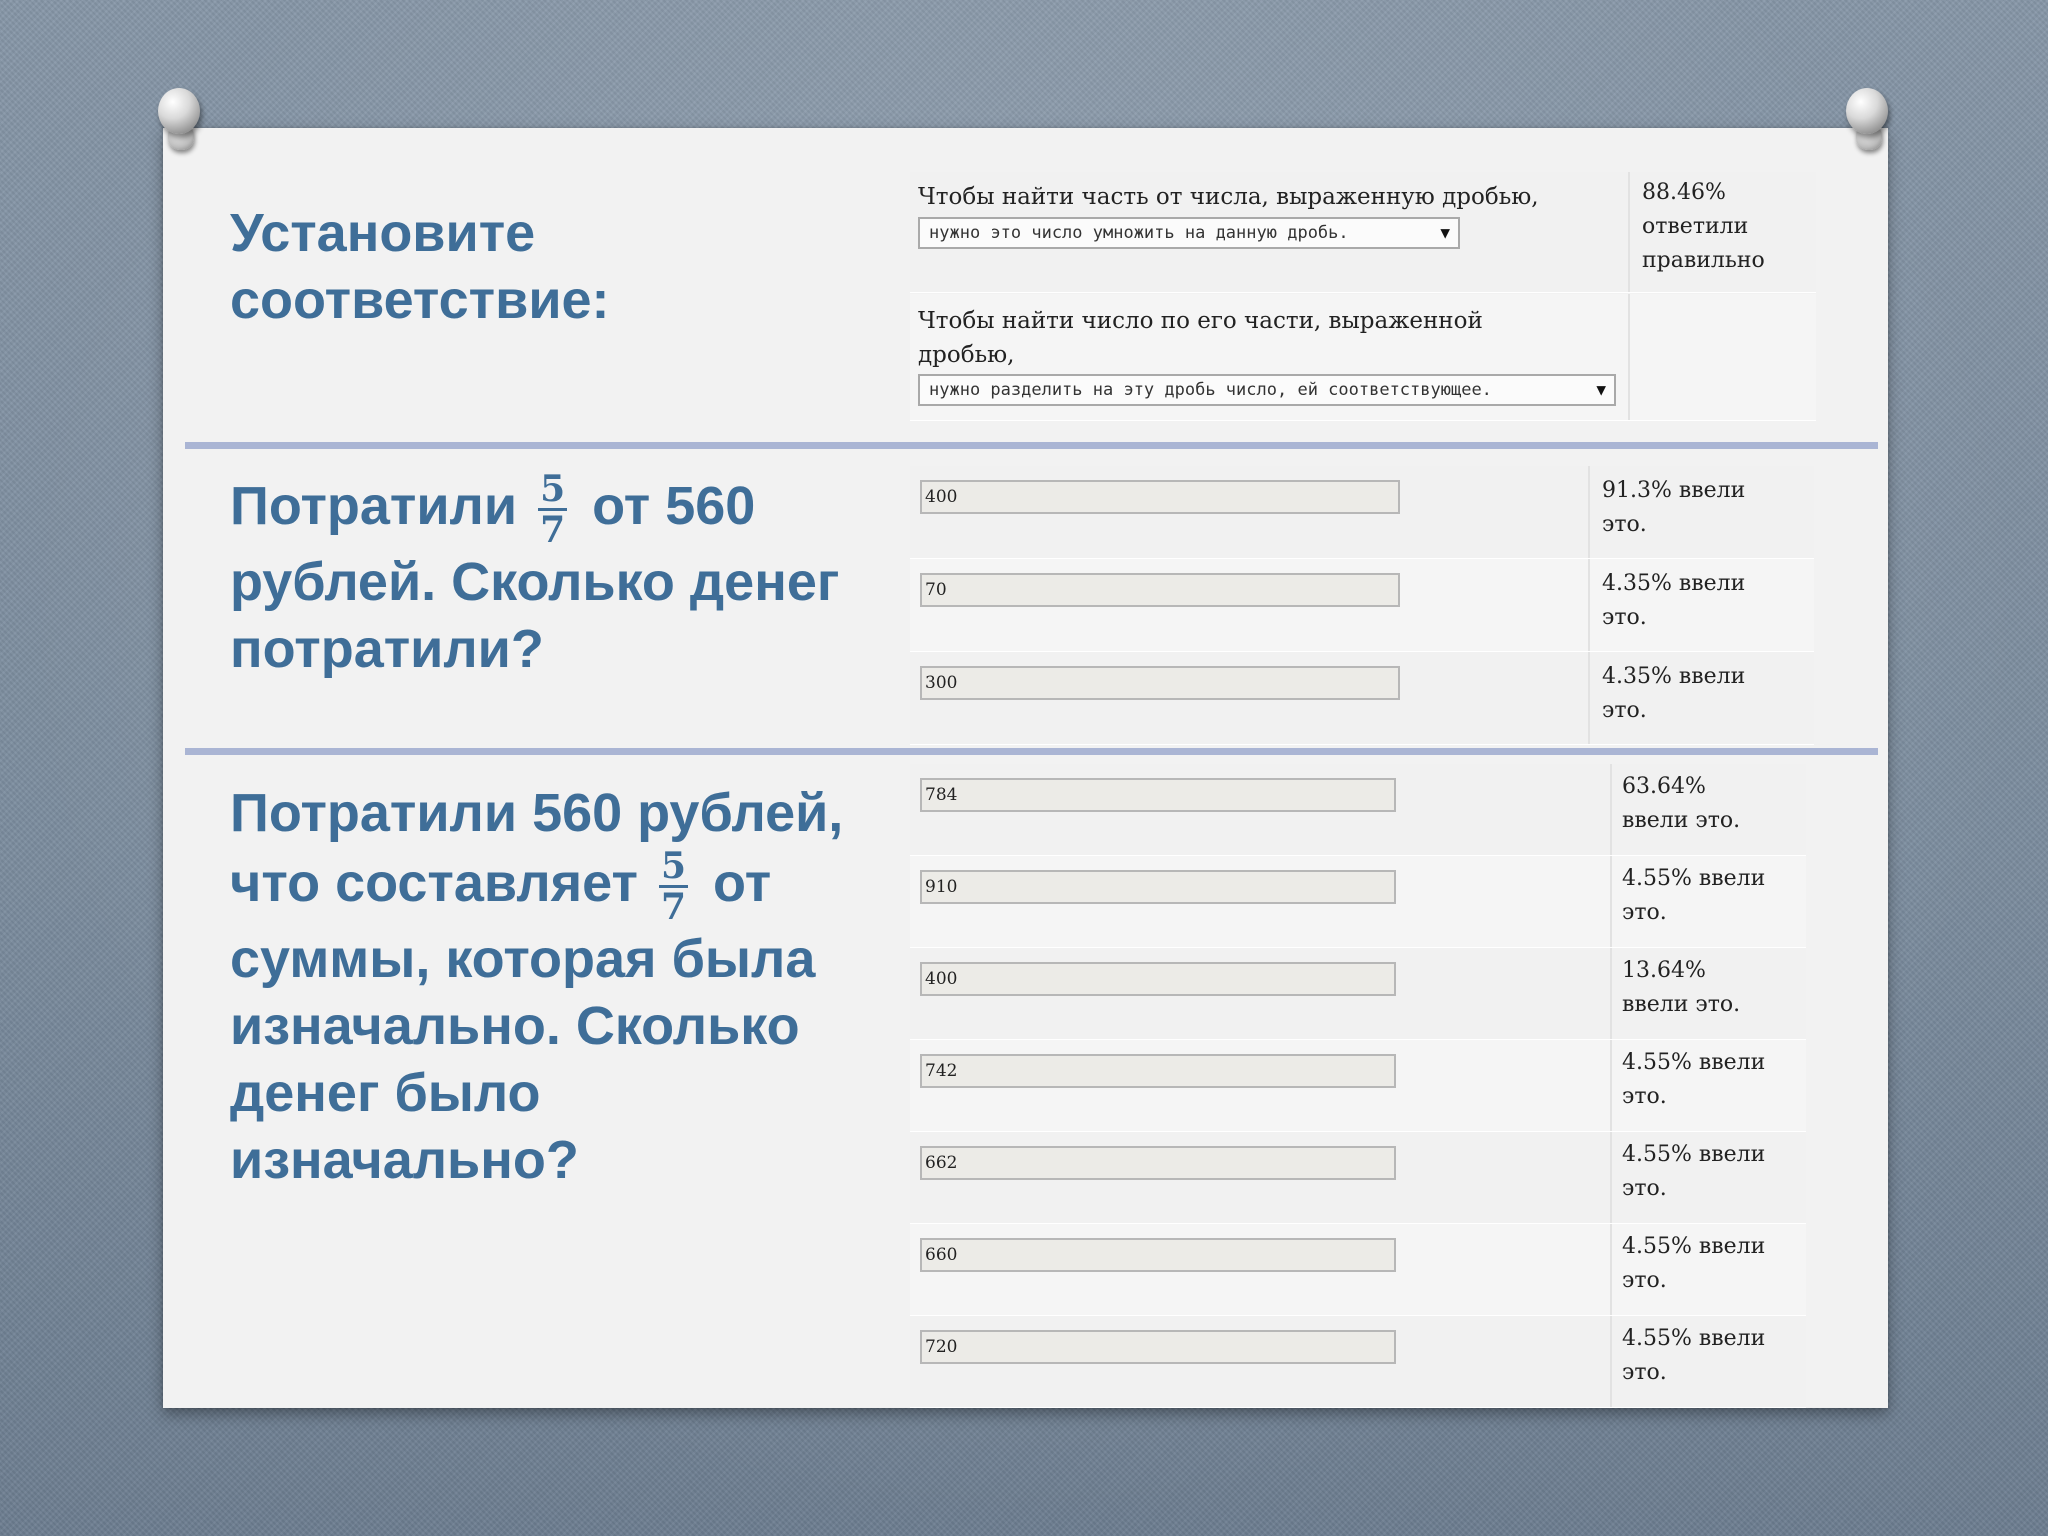 The height and width of the screenshot is (1536, 2048). Describe the element at coordinates (383, 233) in the screenshot. I see `section1-title-line1: Установите` at that location.